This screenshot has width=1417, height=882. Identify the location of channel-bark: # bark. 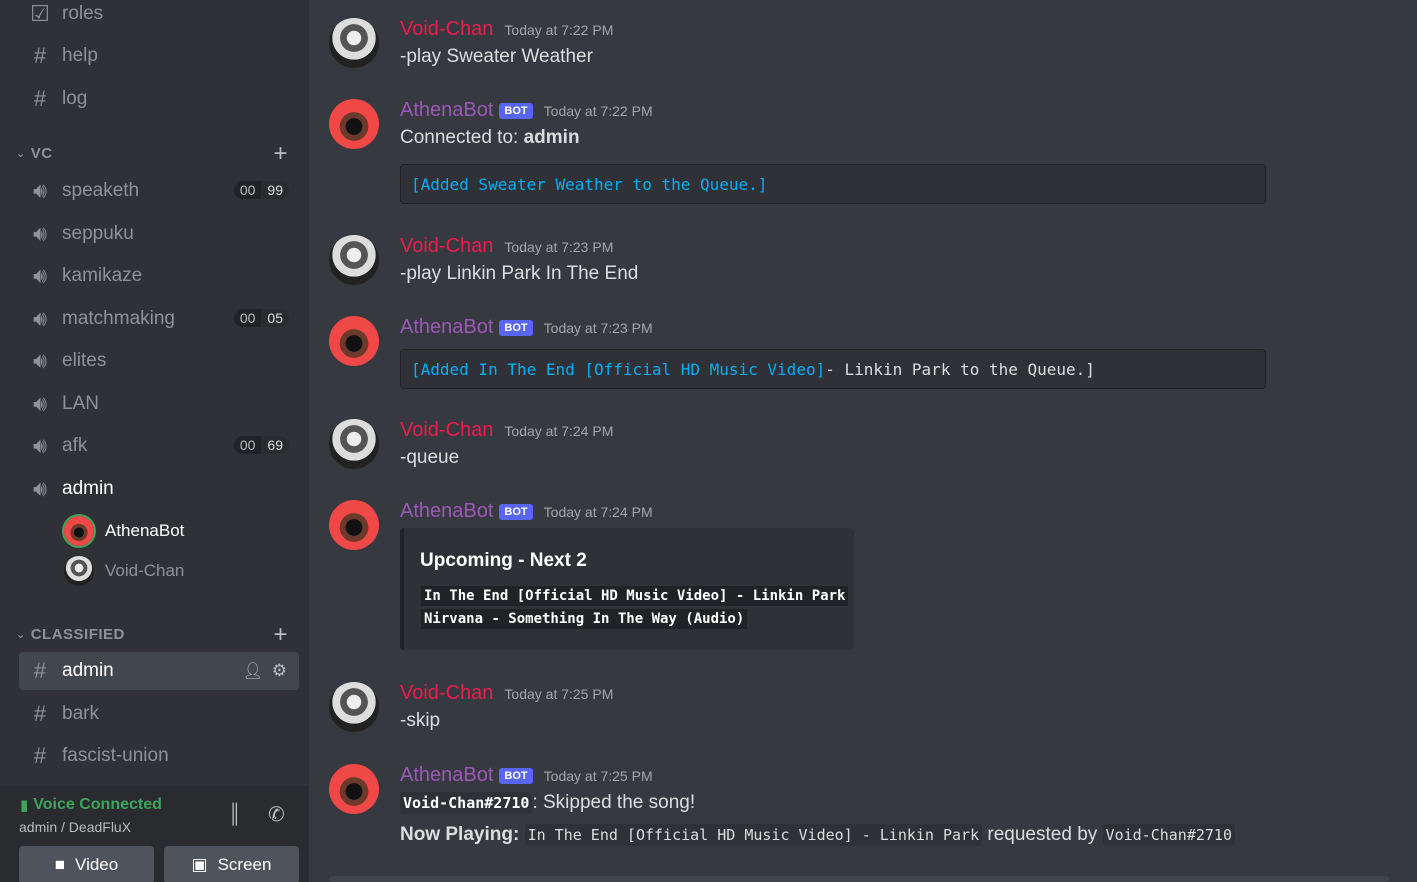
(159, 714).